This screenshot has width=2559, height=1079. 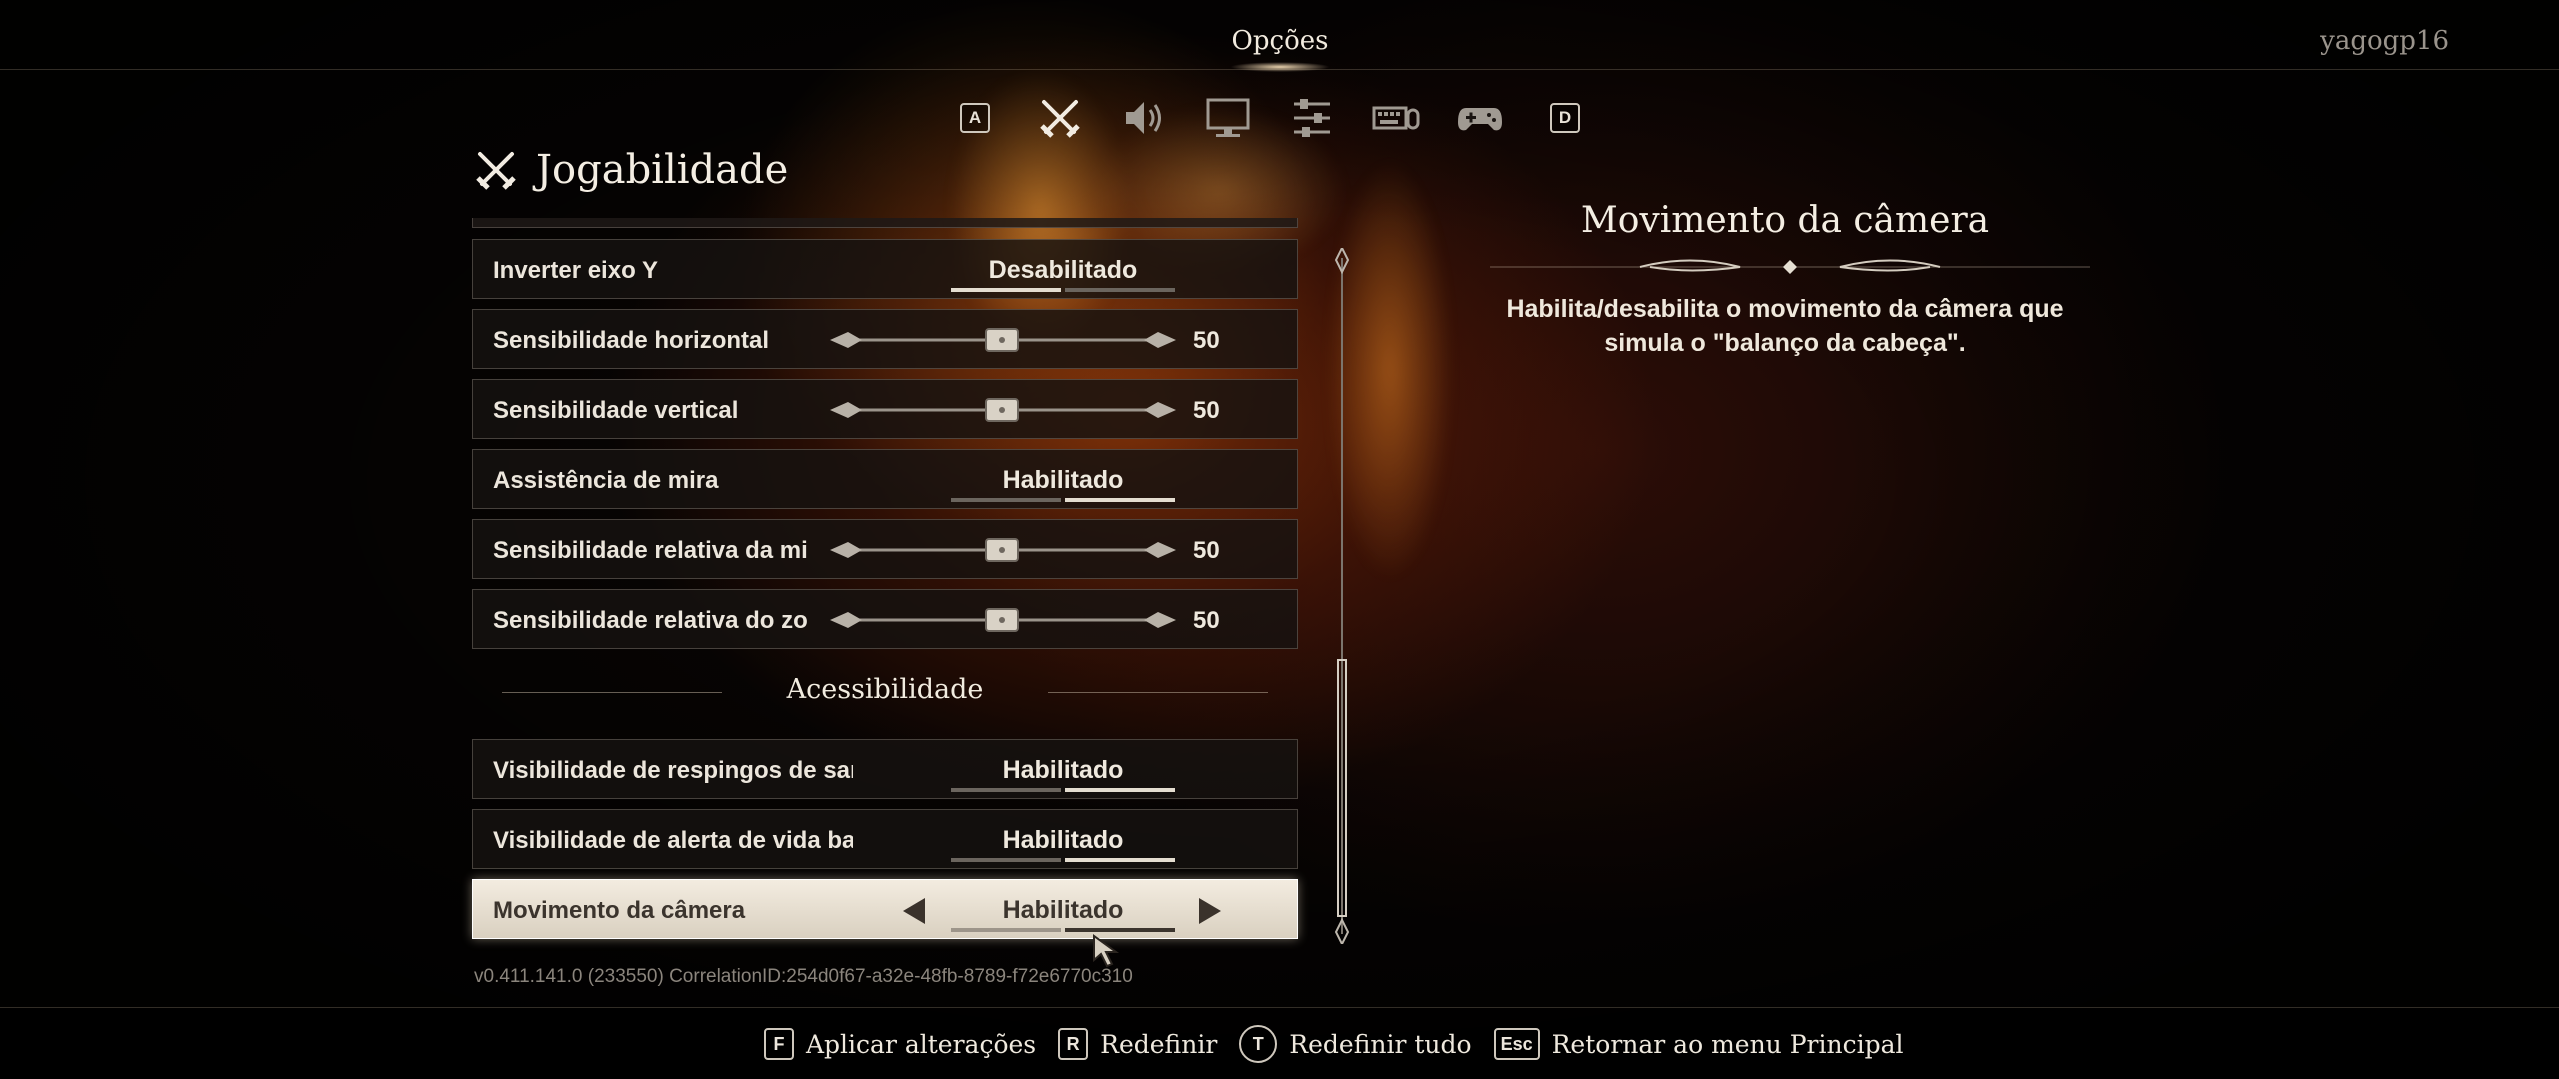 I want to click on setting-label: Inverter eixo Y, so click(x=575, y=270).